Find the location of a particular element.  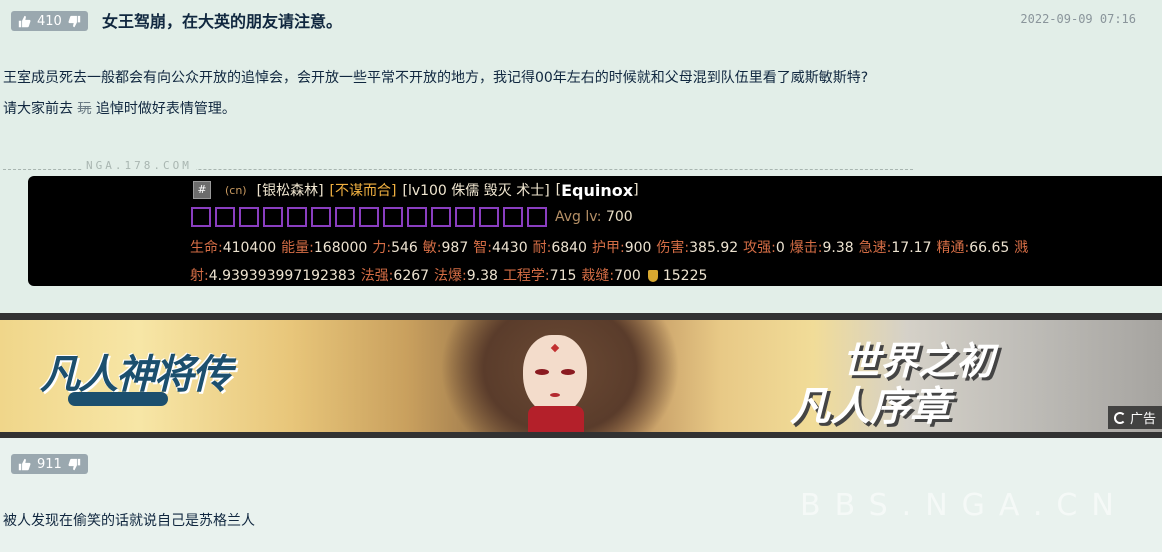

vote-widget: 410 is located at coordinates (49, 21).